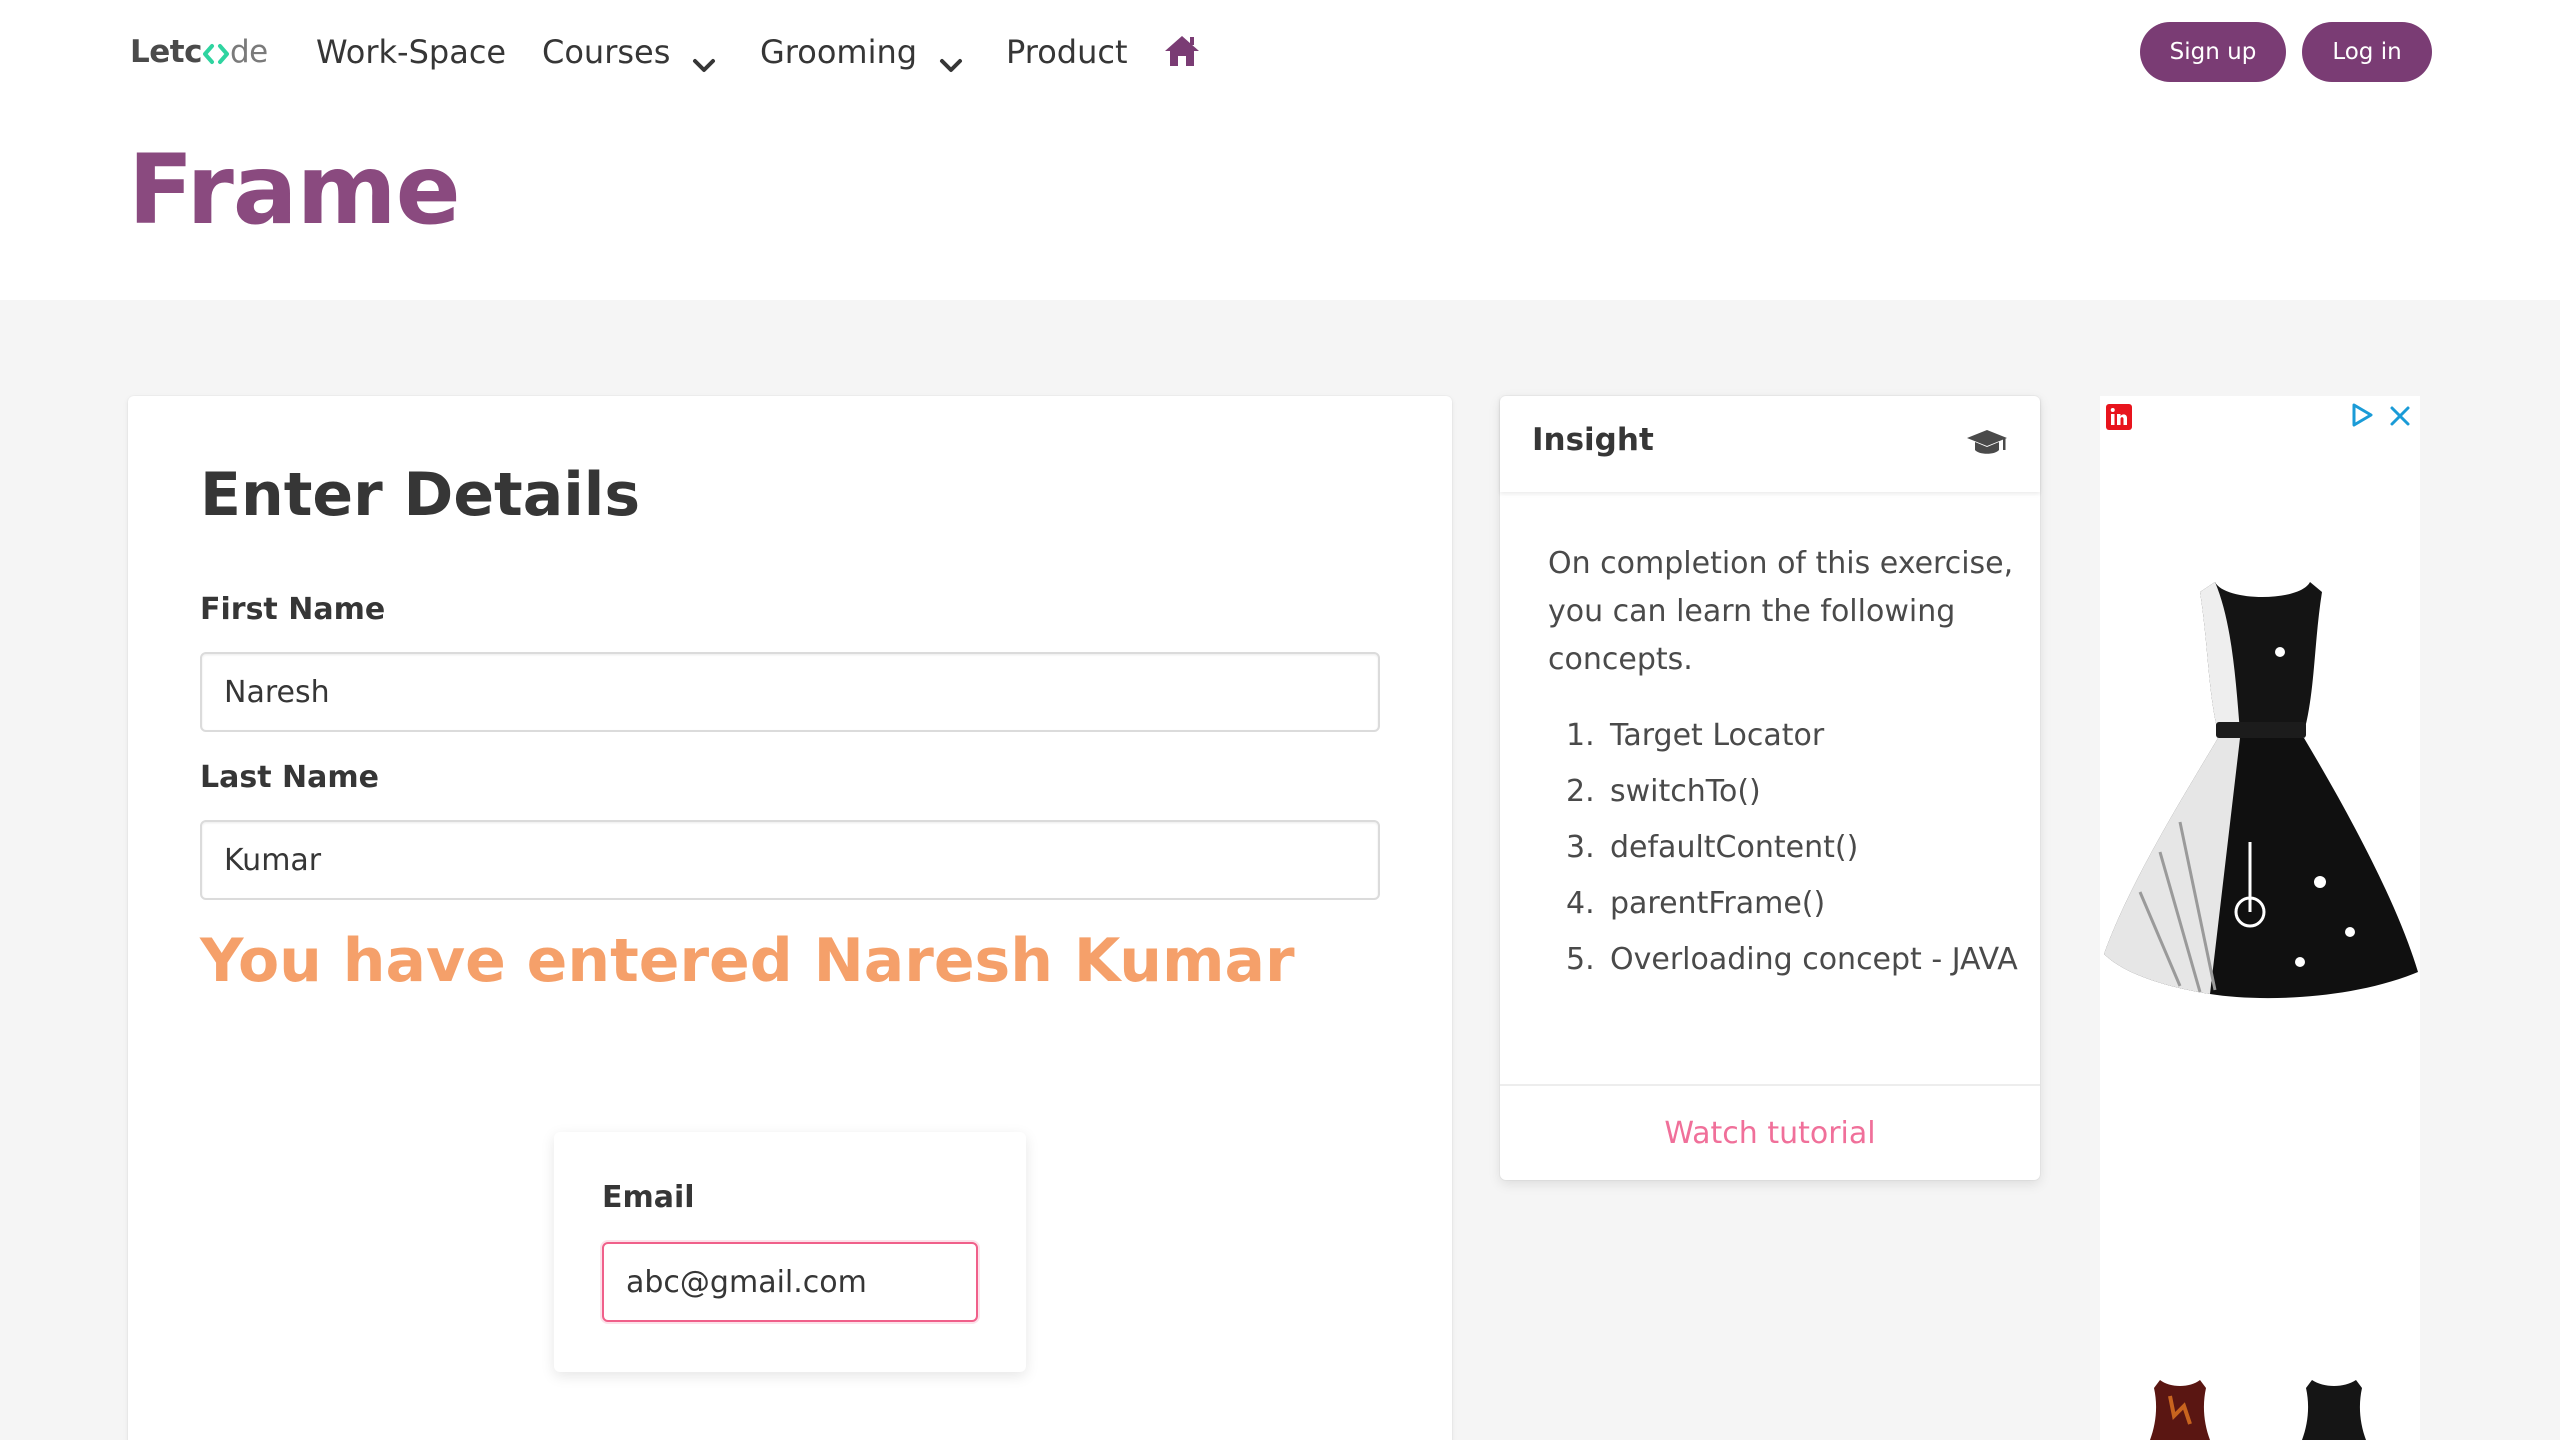  I want to click on insight-footer: Watch tutorial, so click(1770, 1132).